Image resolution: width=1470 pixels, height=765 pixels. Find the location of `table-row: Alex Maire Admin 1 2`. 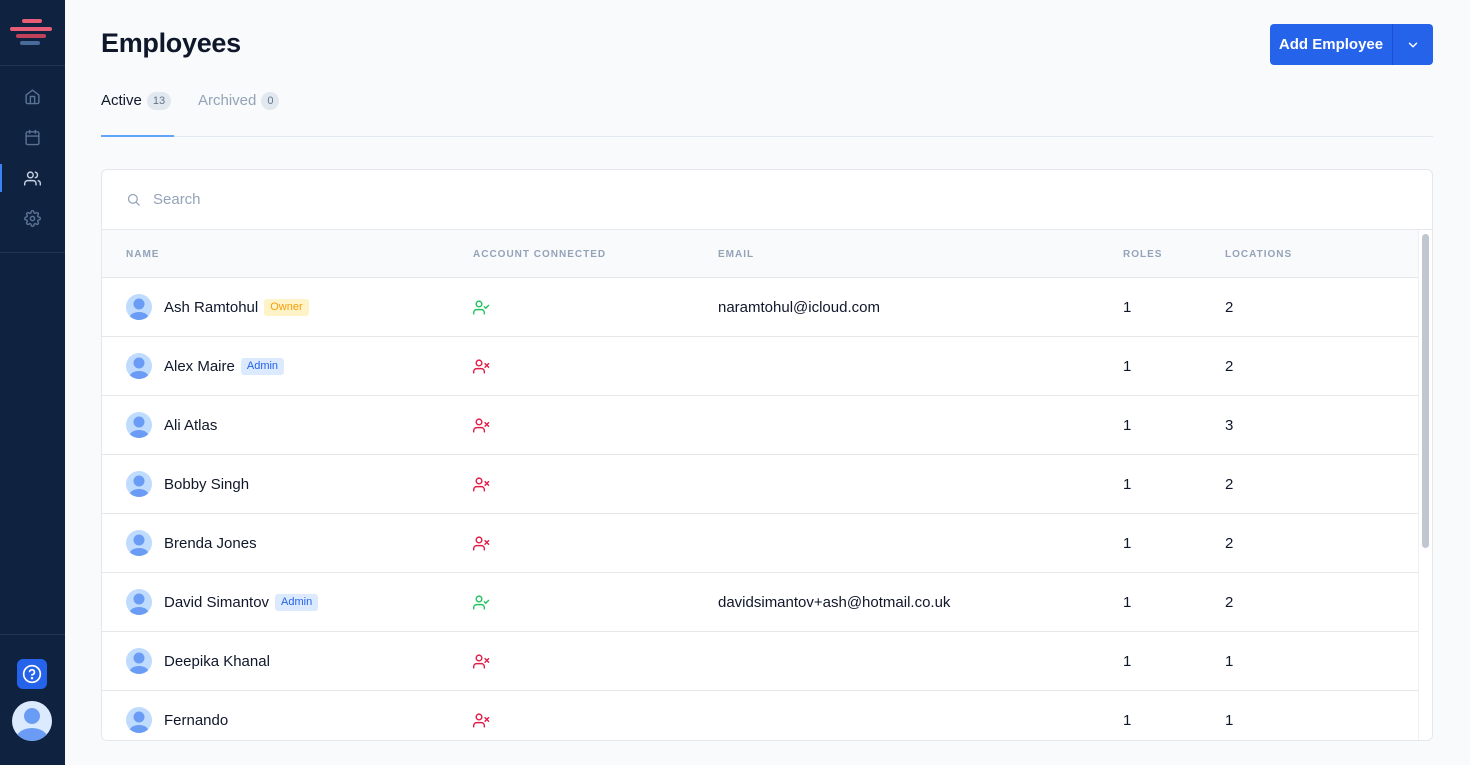

table-row: Alex Maire Admin 1 2 is located at coordinates (760, 366).